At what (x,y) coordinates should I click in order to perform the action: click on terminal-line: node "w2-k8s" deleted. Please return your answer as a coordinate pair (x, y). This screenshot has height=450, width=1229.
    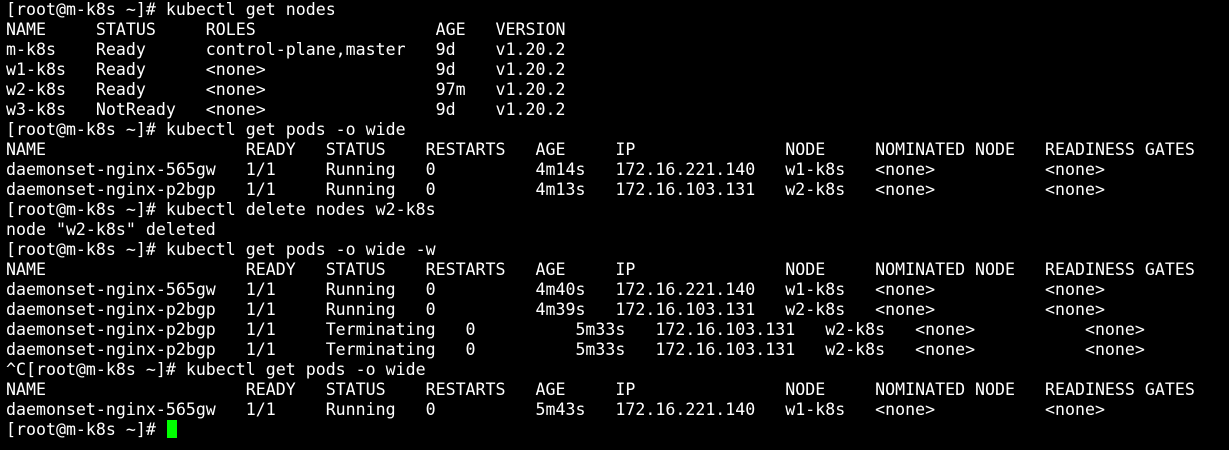
    Looking at the image, I should click on (111, 229).